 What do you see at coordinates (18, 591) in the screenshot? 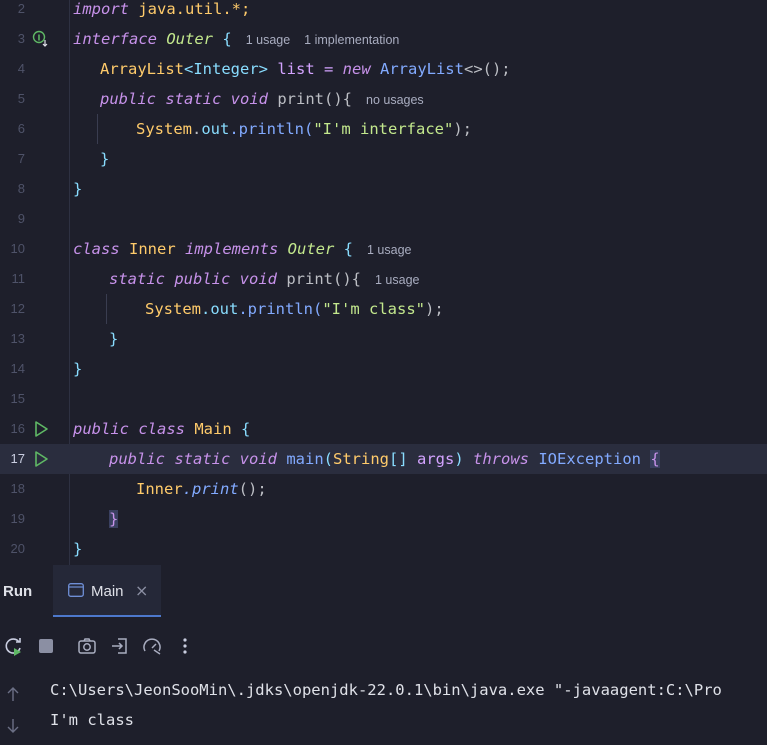
I see `run-panel-title: Run` at bounding box center [18, 591].